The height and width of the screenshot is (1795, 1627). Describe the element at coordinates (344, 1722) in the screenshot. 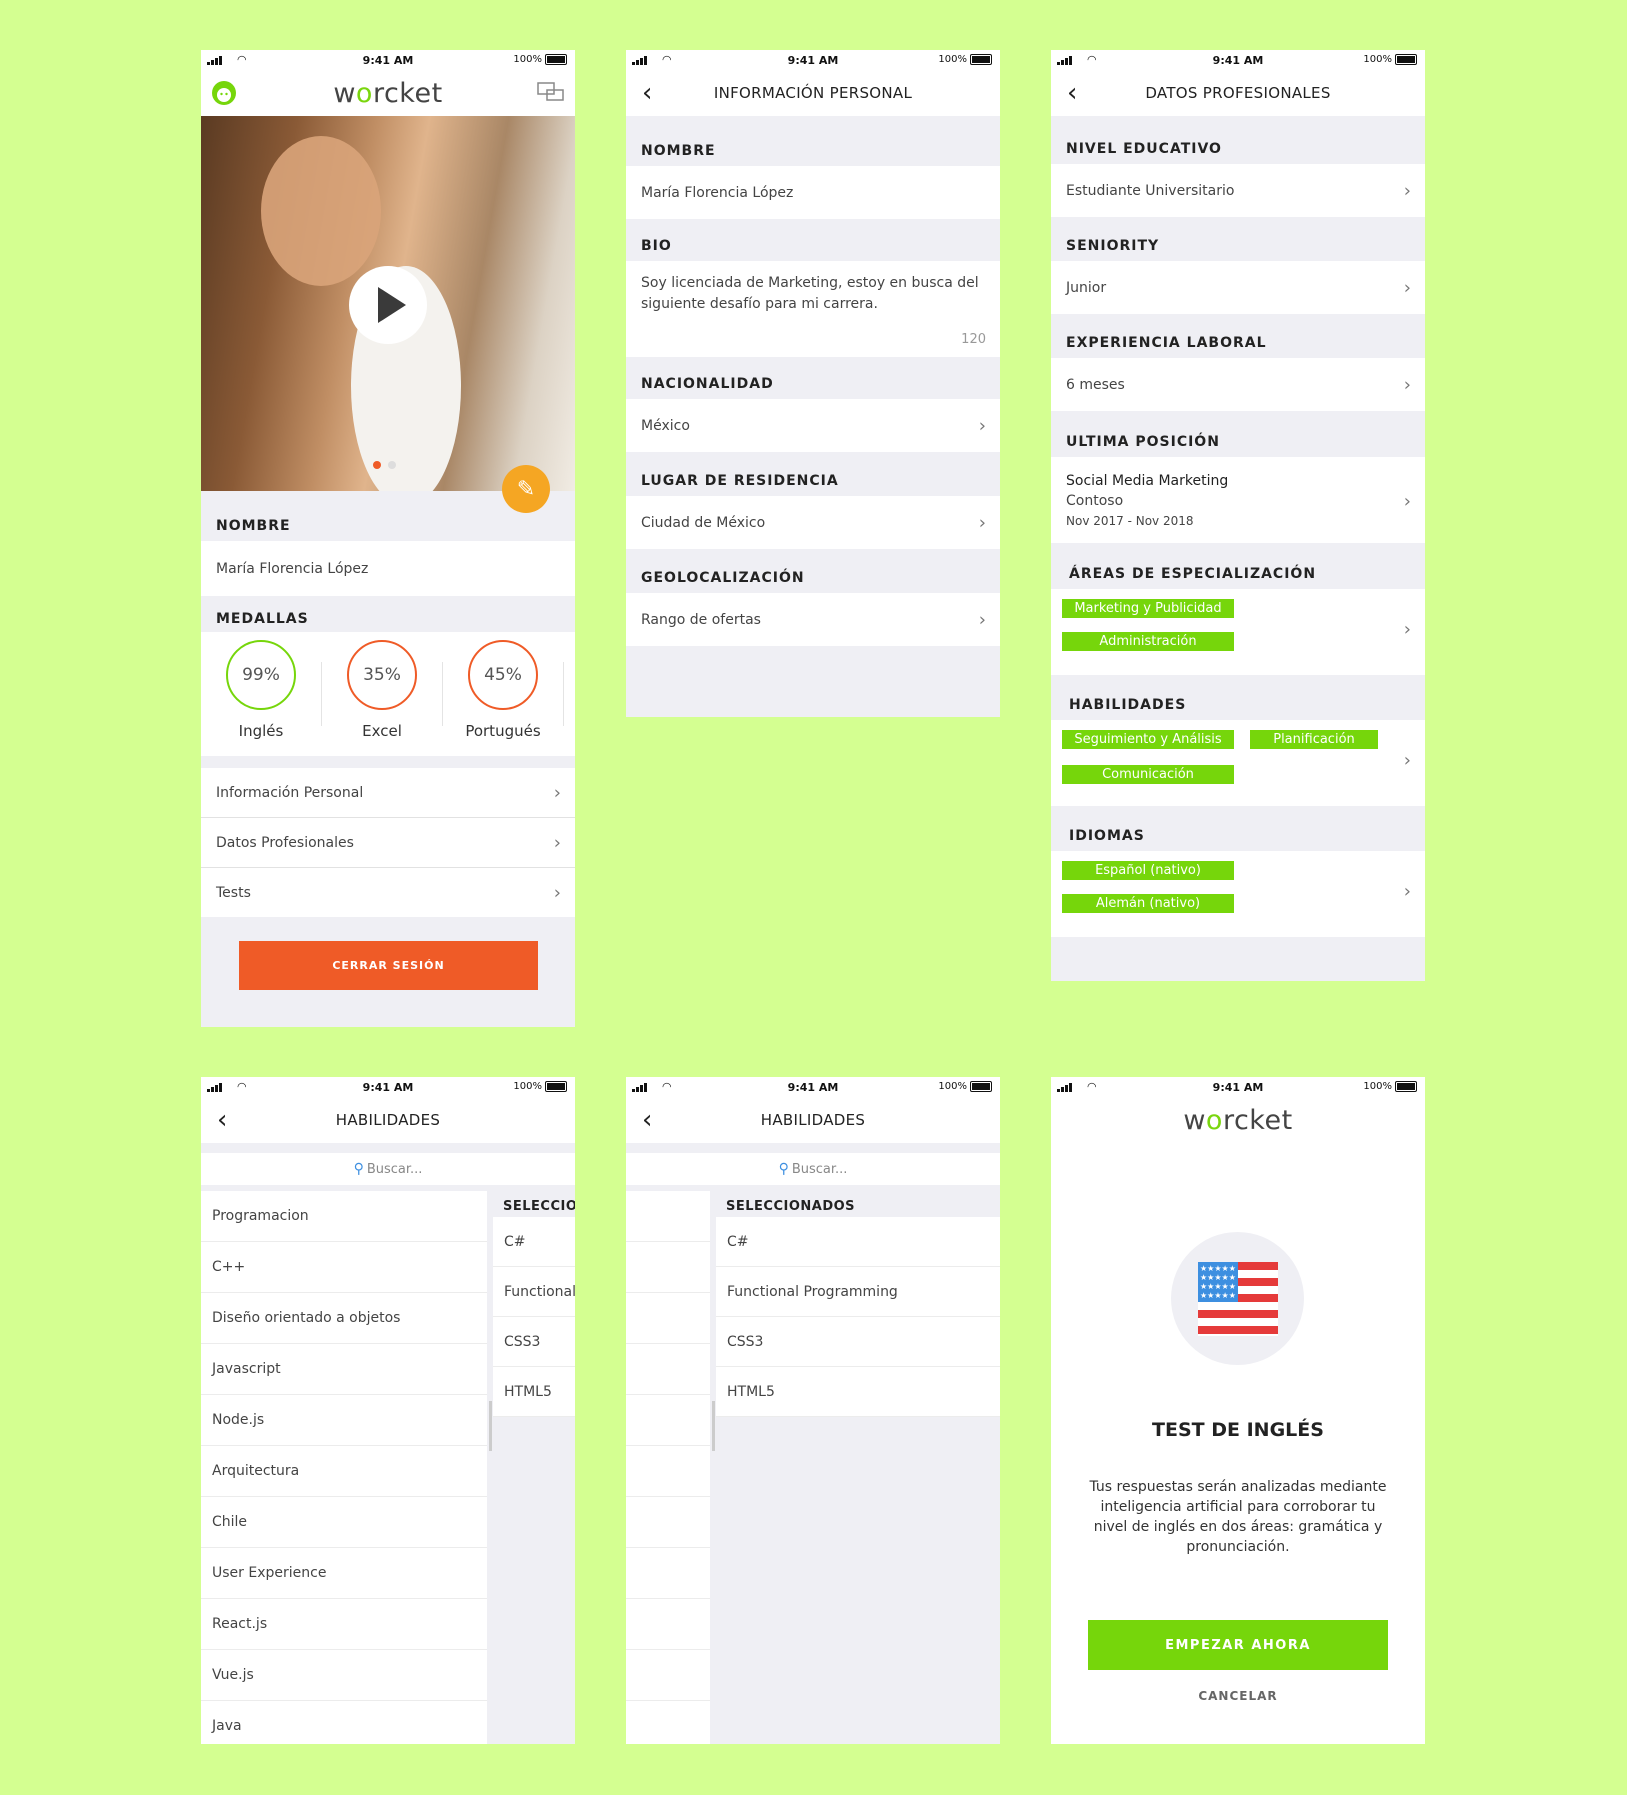

I see `list-item: Java` at that location.